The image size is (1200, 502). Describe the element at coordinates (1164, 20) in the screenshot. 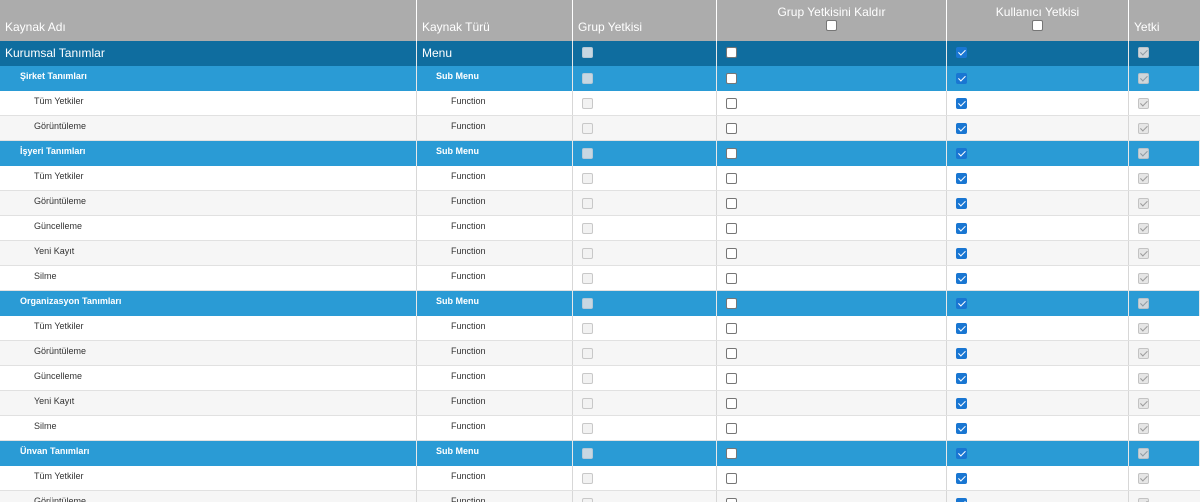

I see `header-permission: Yetki` at that location.